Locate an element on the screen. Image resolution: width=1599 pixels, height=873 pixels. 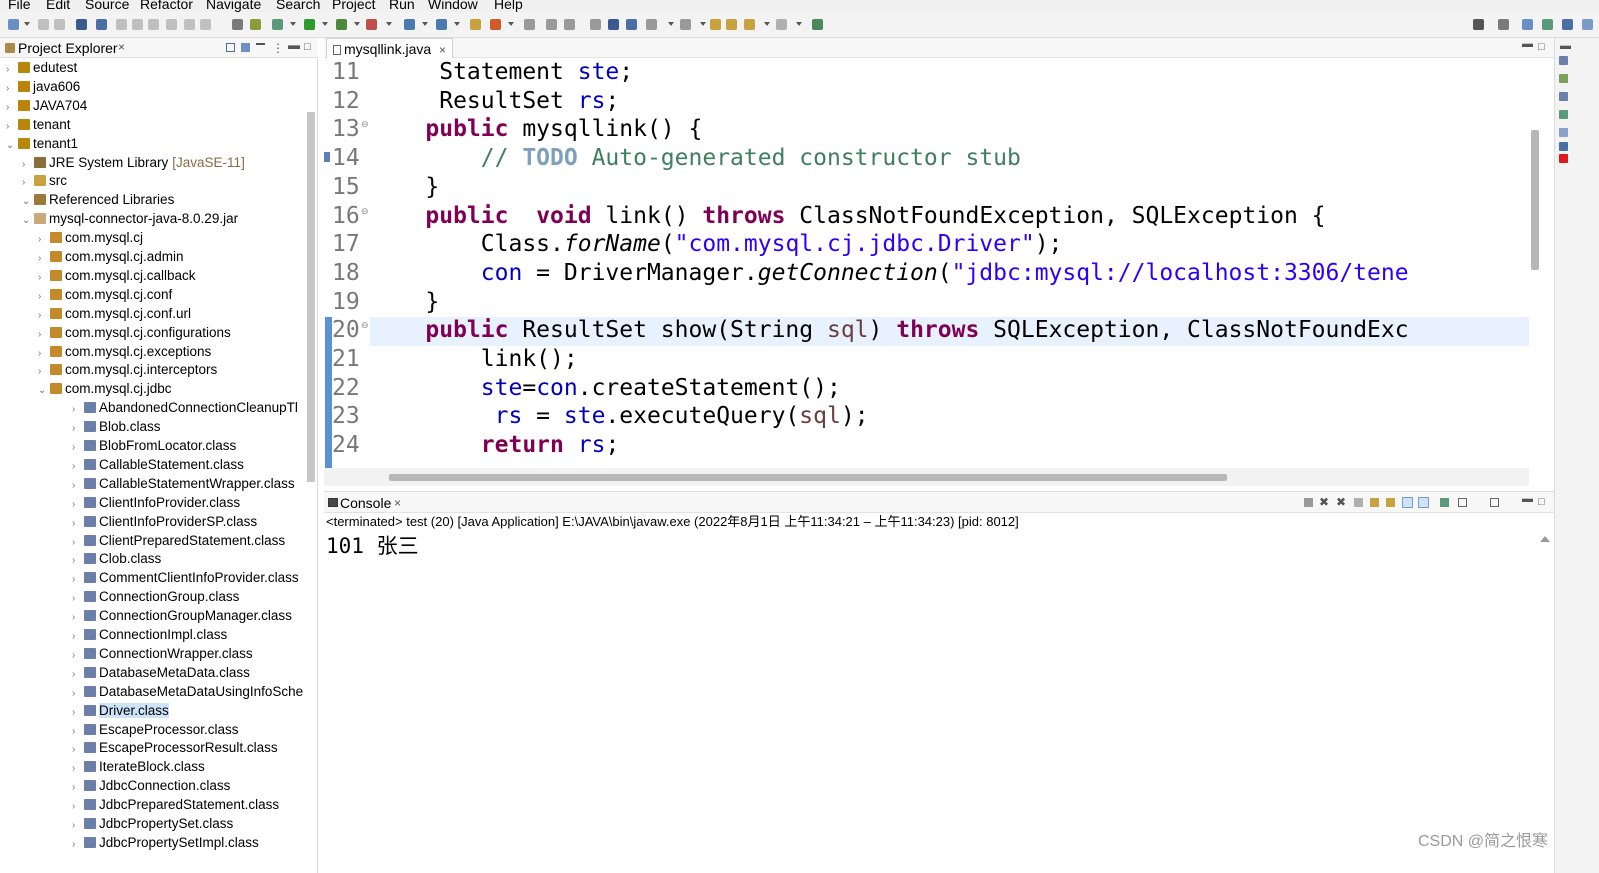
tree-item: › ConnectionGroupManager.class is located at coordinates (182, 615).